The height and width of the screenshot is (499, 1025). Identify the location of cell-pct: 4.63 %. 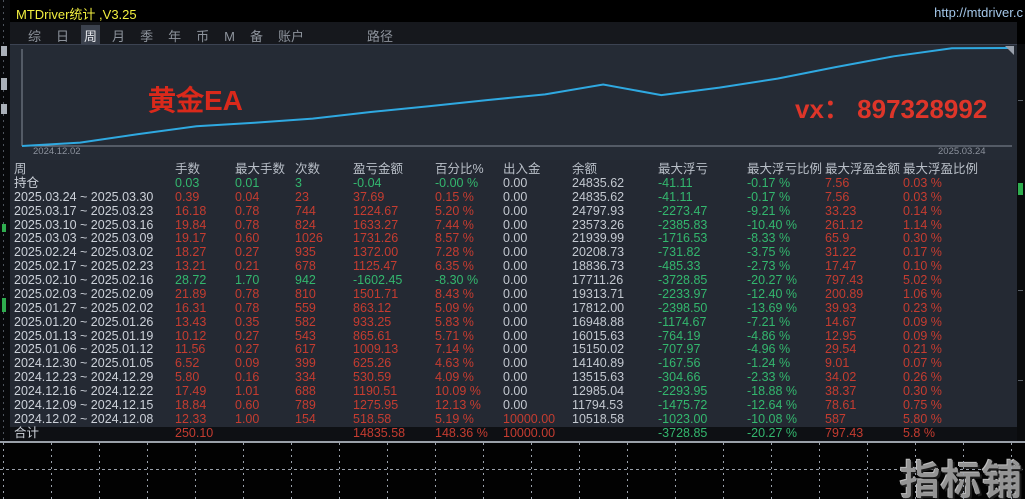
(454, 363).